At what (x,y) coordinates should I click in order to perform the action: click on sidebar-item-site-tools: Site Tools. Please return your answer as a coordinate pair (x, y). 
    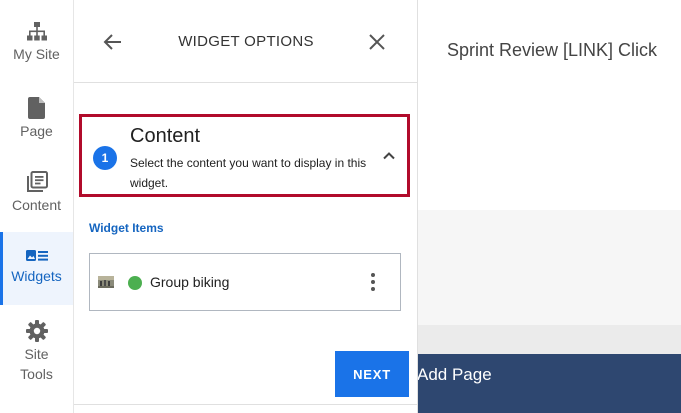
    Looking at the image, I should click on (36, 352).